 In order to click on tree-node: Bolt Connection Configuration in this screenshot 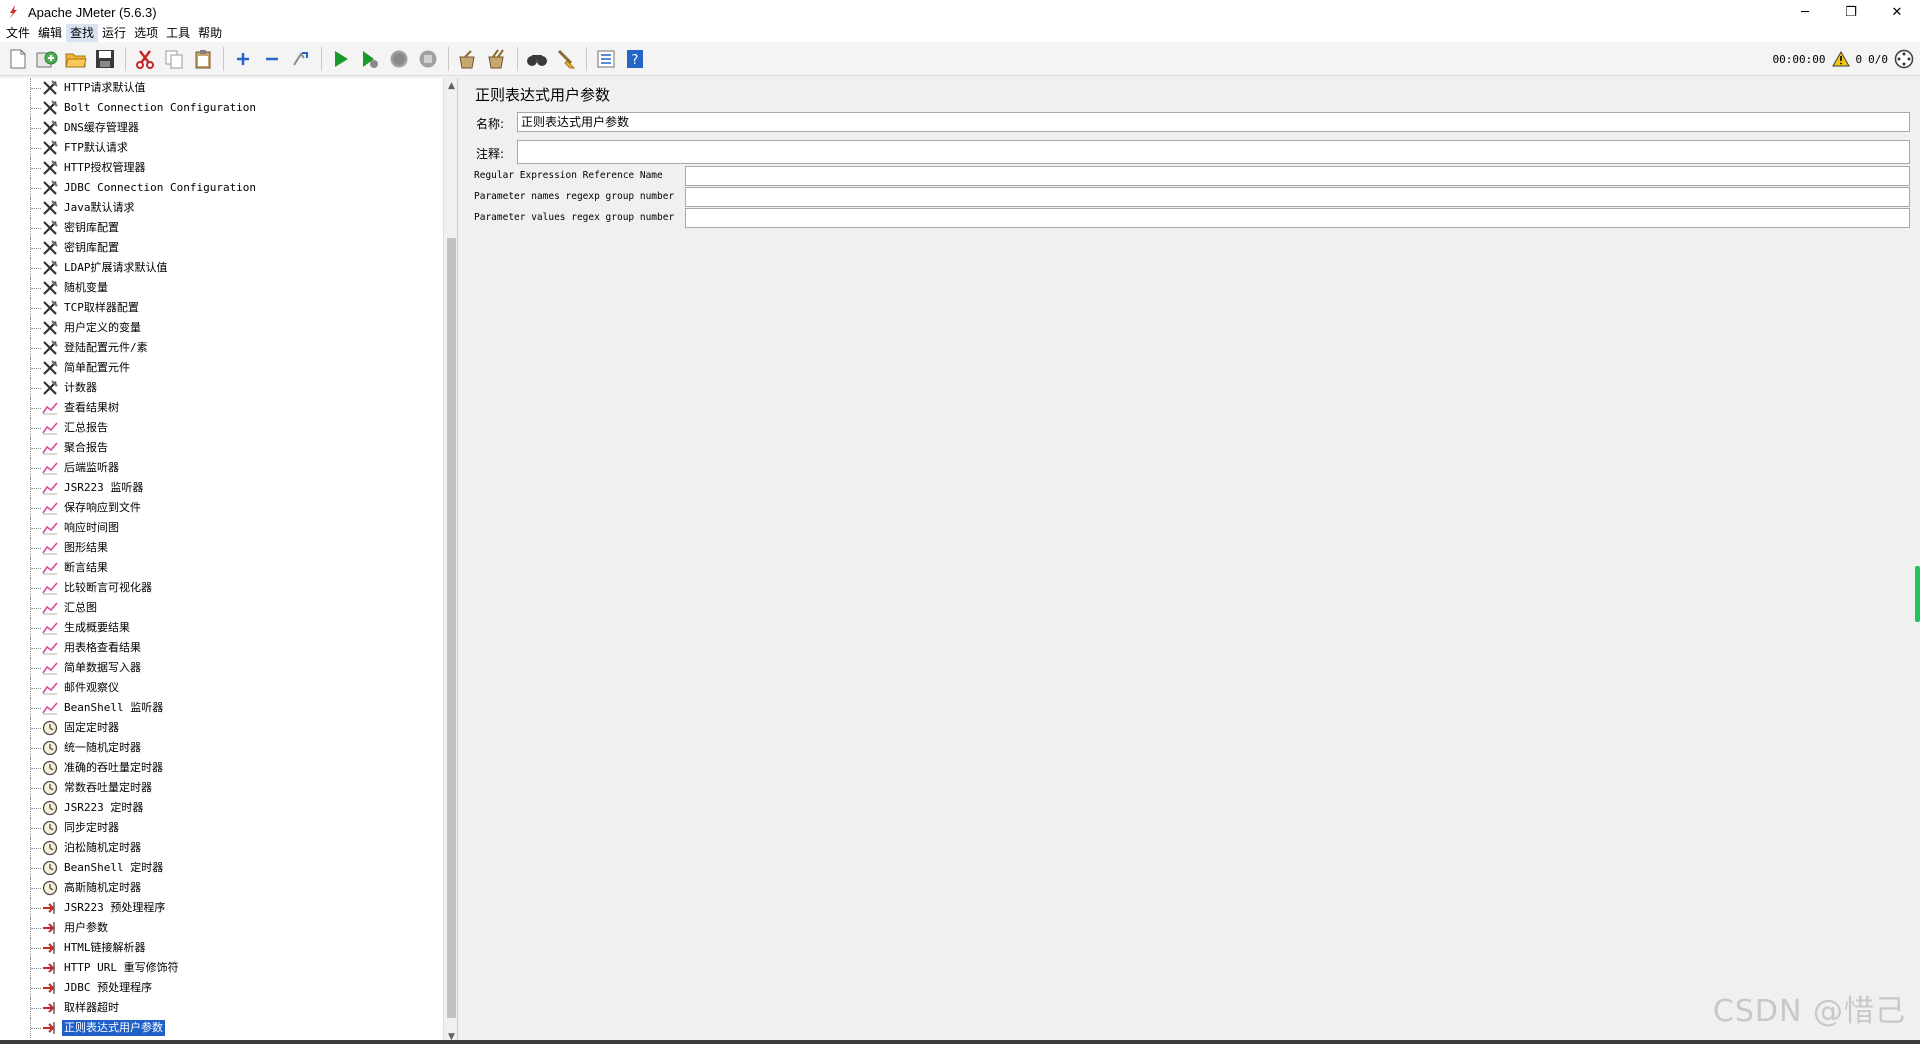, I will do `click(221, 108)`.